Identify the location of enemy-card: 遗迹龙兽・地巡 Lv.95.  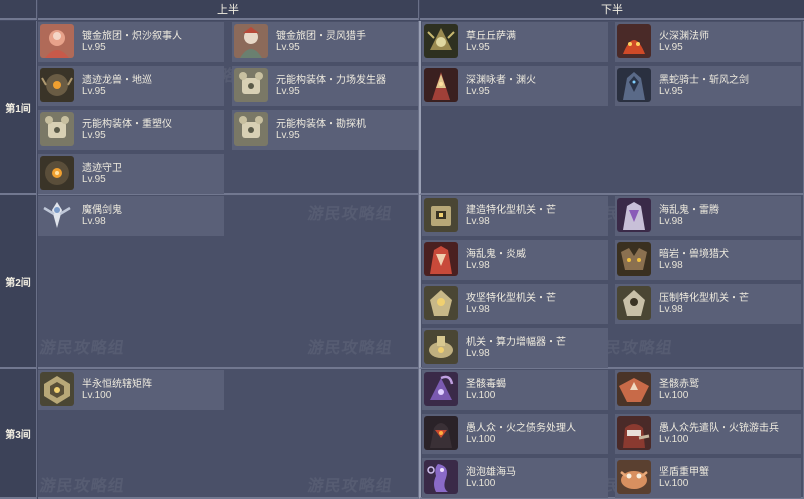
(131, 86).